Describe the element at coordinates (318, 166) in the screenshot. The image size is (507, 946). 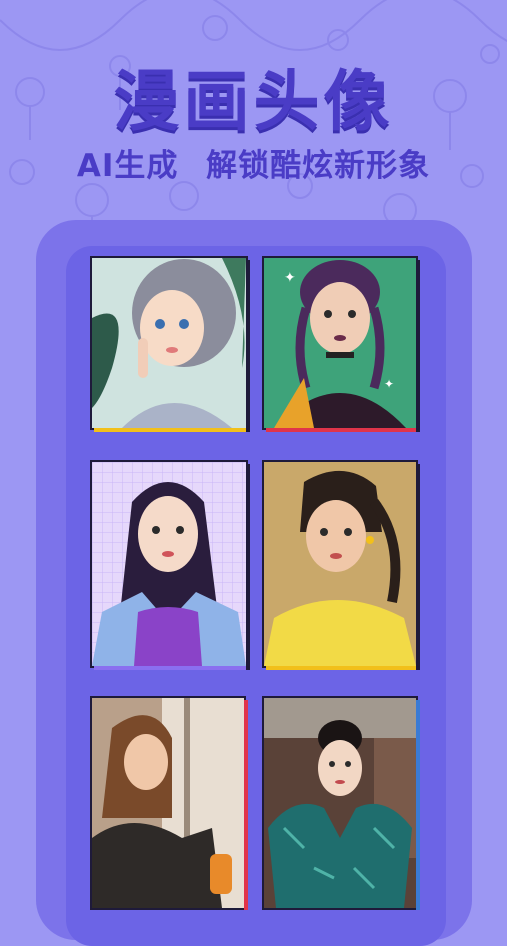
I see `subtitle-tagline: 解锁酷炫新形象` at that location.